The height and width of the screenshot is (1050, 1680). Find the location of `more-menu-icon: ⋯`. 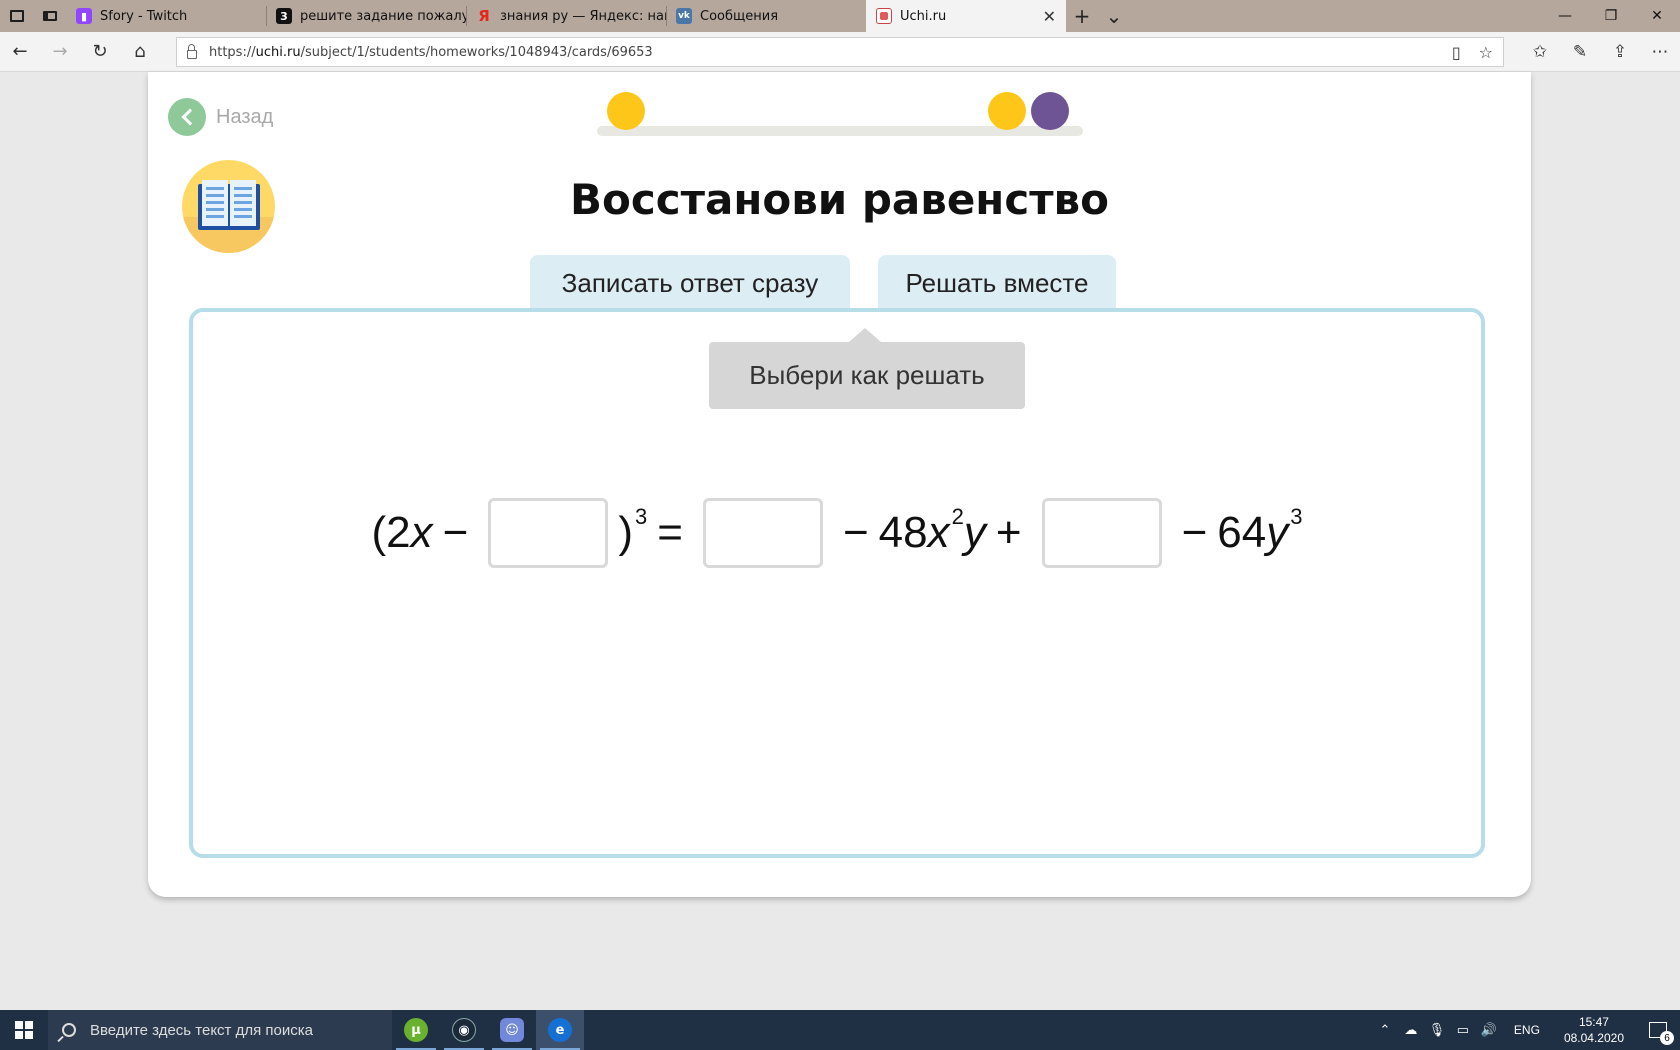

more-menu-icon: ⋯ is located at coordinates (1660, 52).